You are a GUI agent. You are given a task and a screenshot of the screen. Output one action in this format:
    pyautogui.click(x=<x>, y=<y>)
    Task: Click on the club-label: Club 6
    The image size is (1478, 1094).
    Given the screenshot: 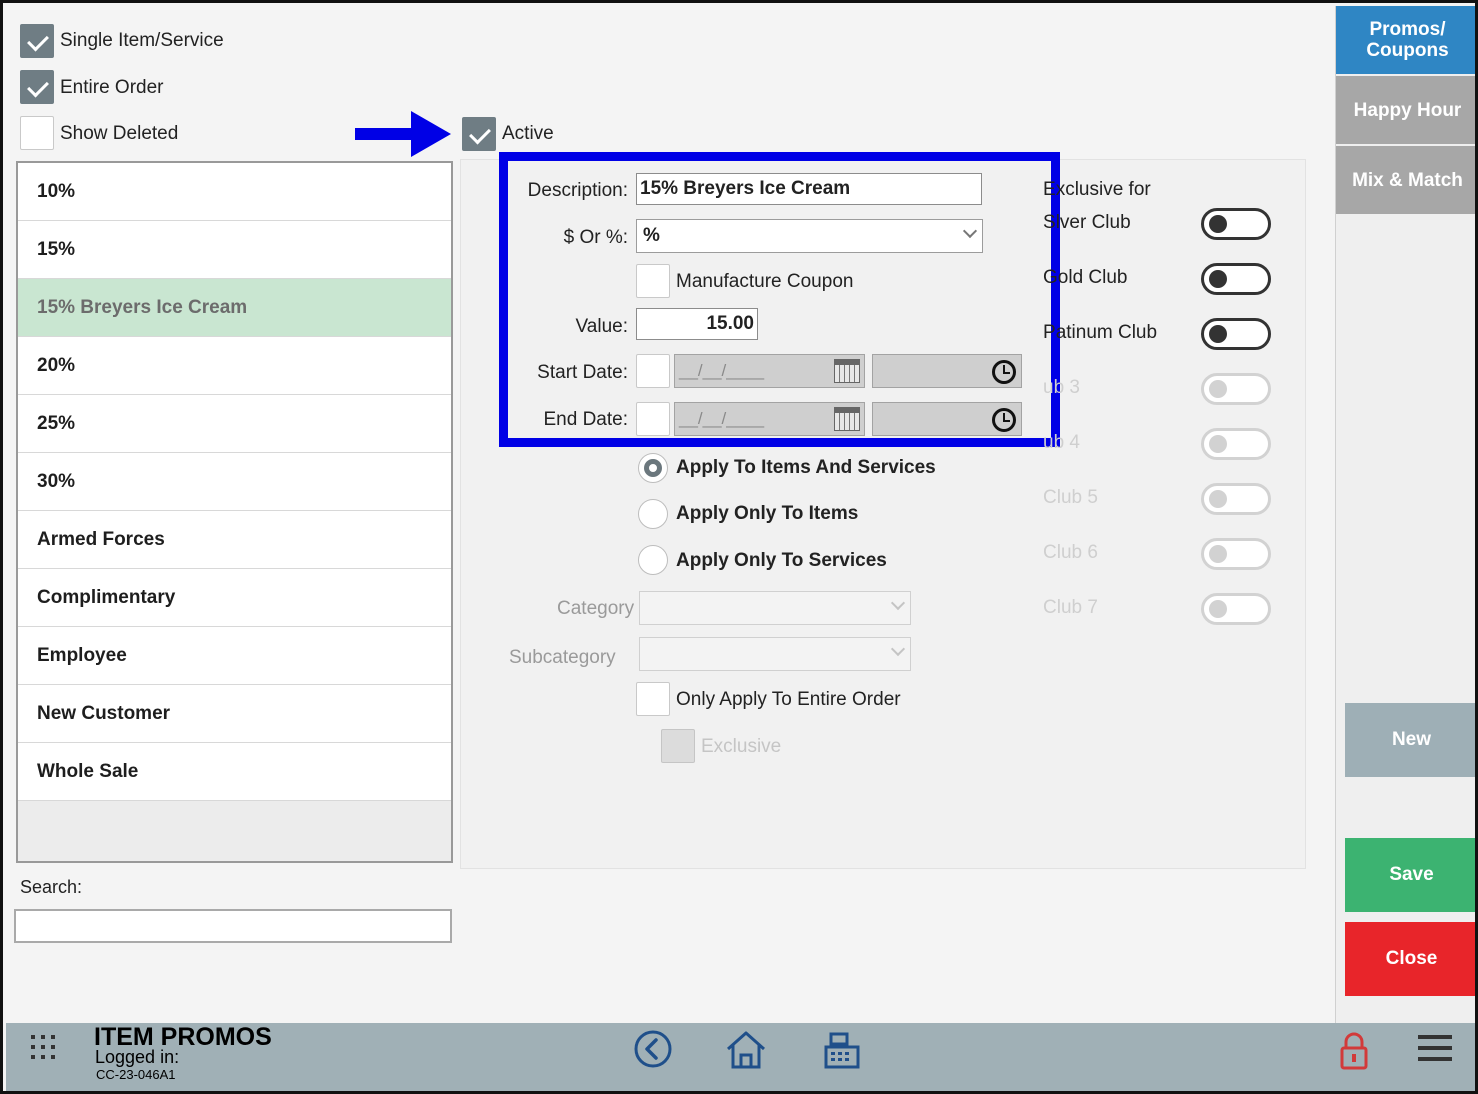 What is the action you would take?
    pyautogui.click(x=1070, y=552)
    